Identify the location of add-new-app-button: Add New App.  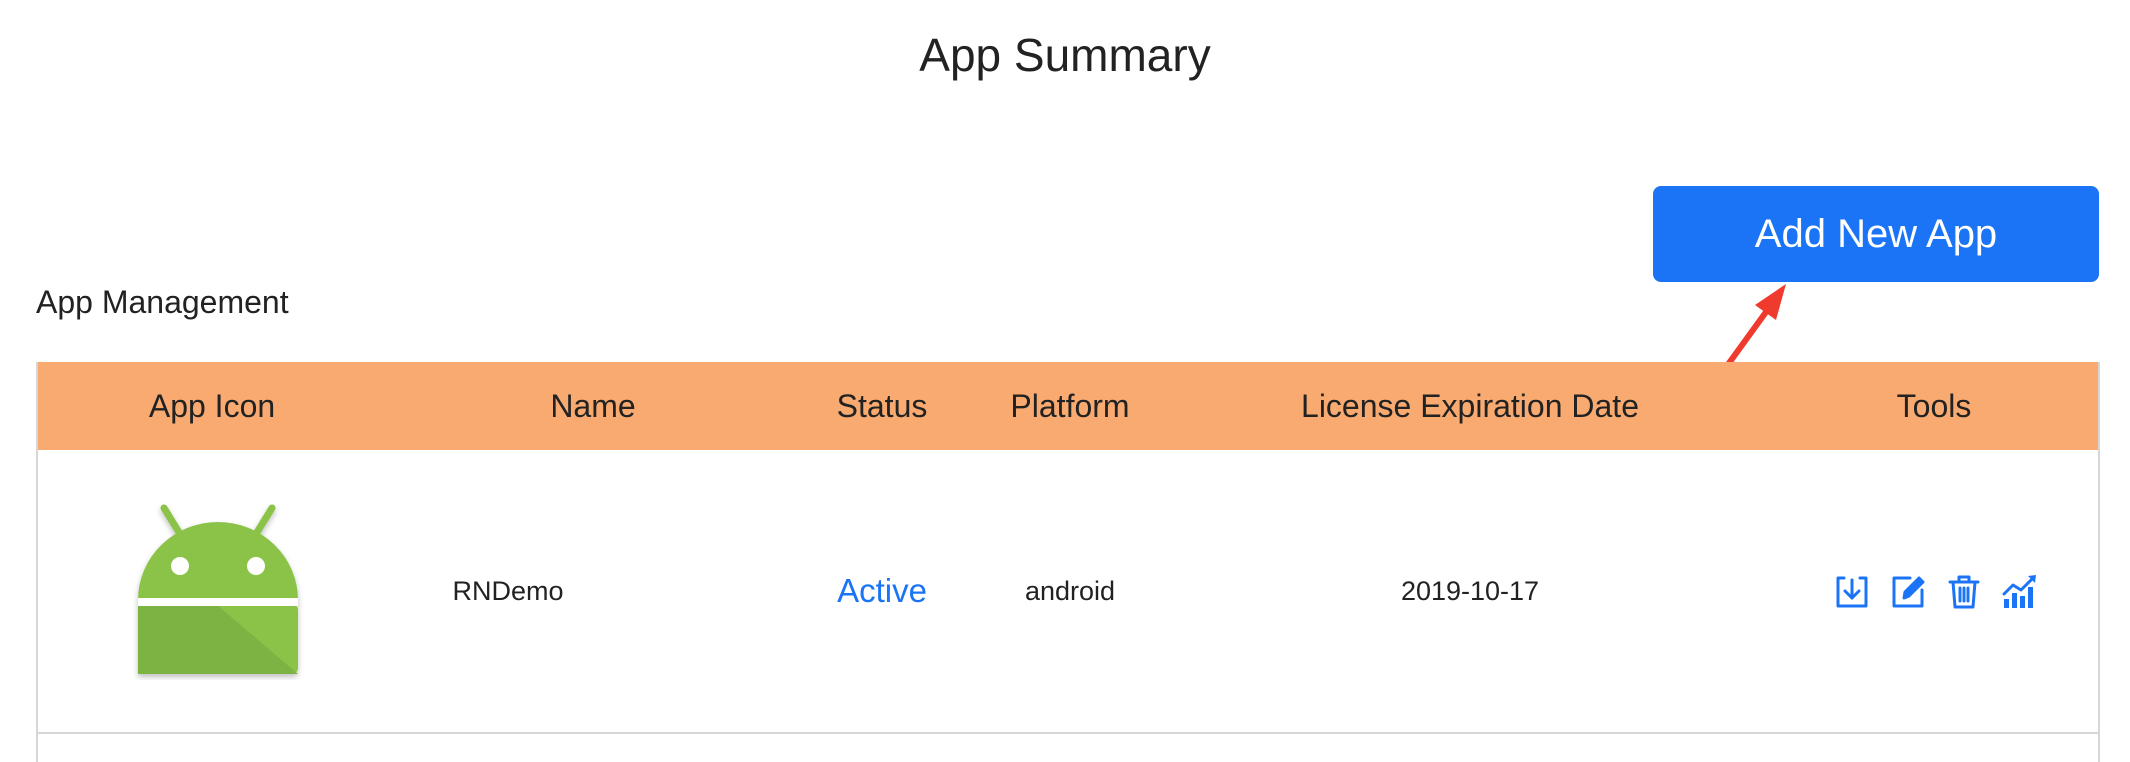
(1876, 234).